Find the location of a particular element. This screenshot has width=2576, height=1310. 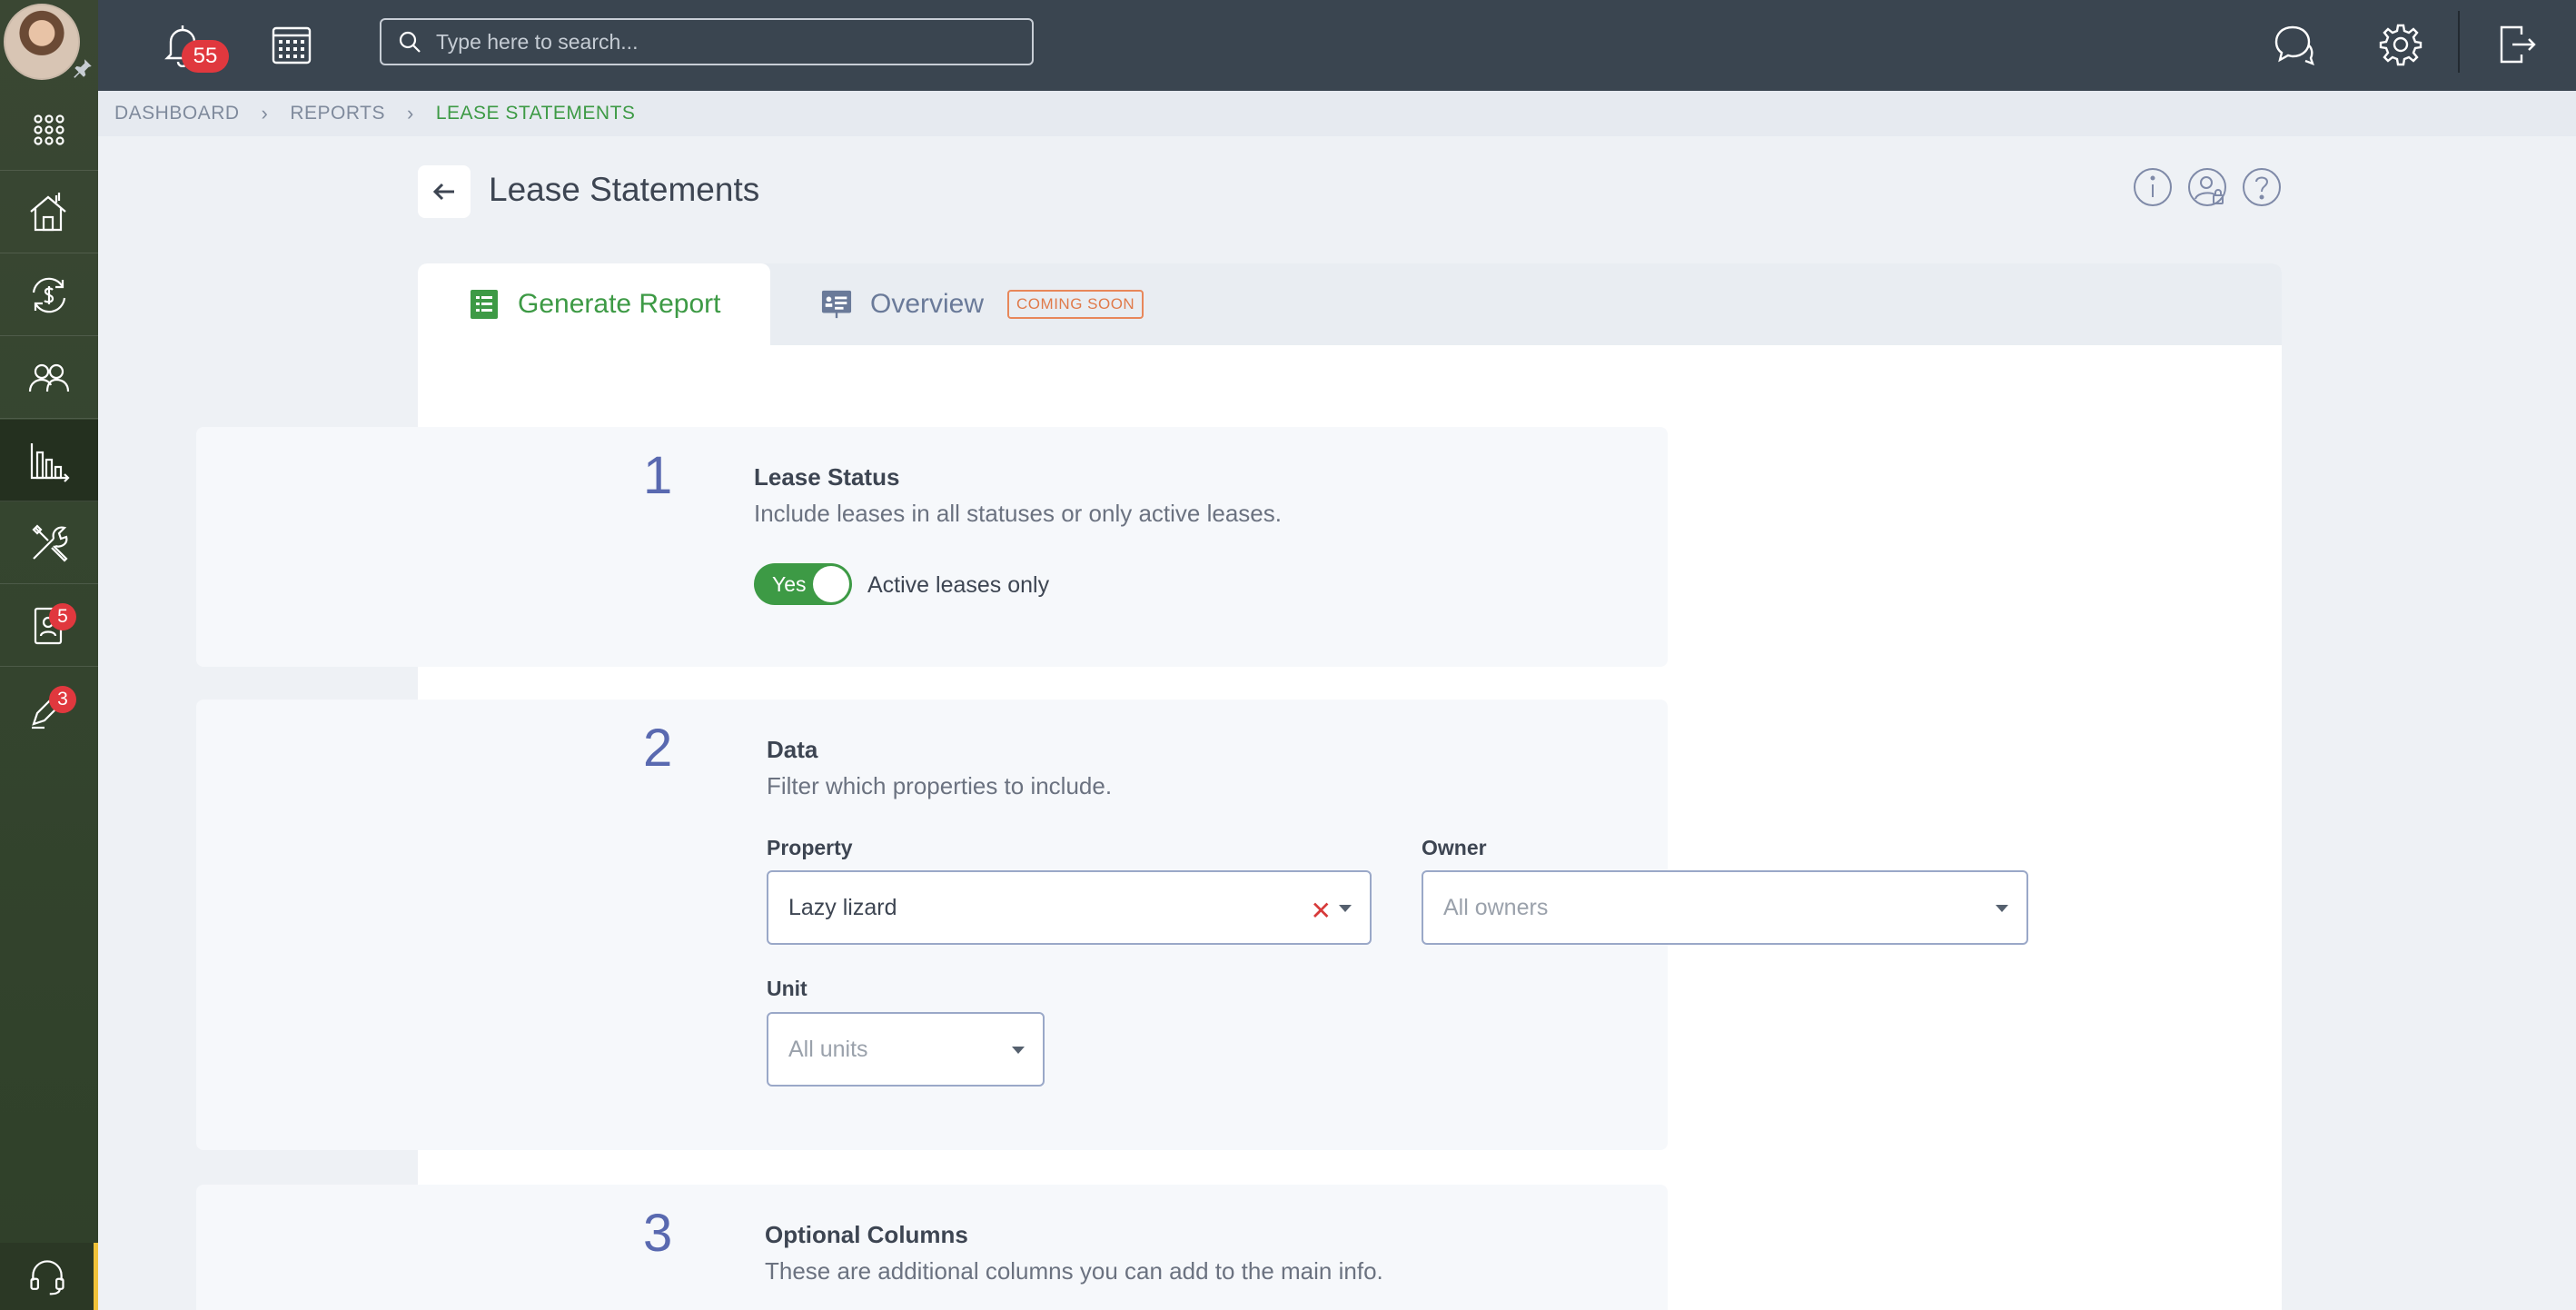

sidebar-item-signatures: 3 is located at coordinates (49, 708).